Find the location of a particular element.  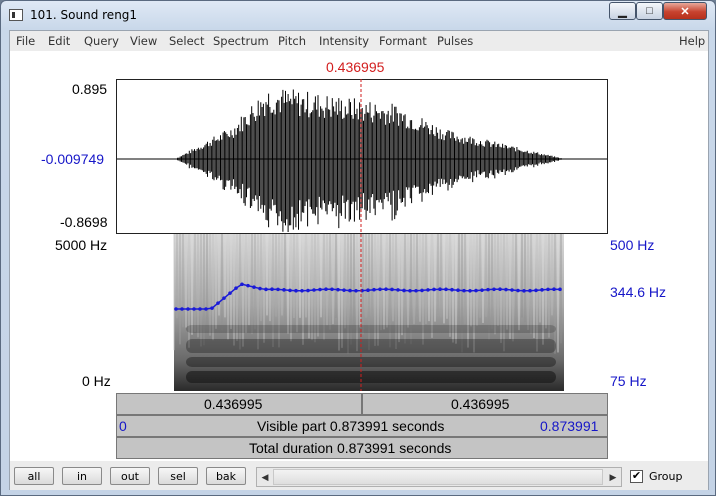

zoom-in-button: in is located at coordinates (82, 476).